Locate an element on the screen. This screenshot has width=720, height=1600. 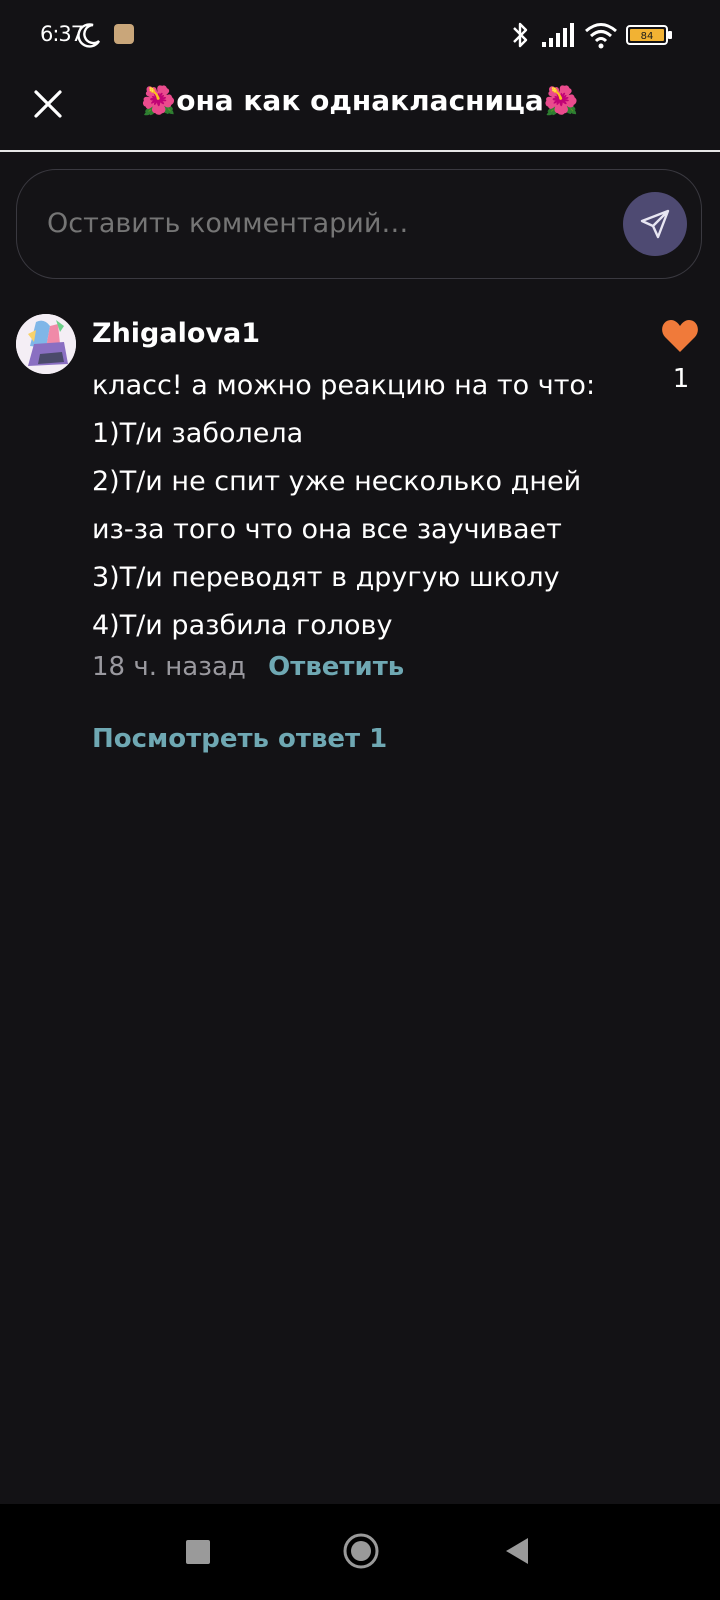
reply-button: Ответить is located at coordinates (336, 667).